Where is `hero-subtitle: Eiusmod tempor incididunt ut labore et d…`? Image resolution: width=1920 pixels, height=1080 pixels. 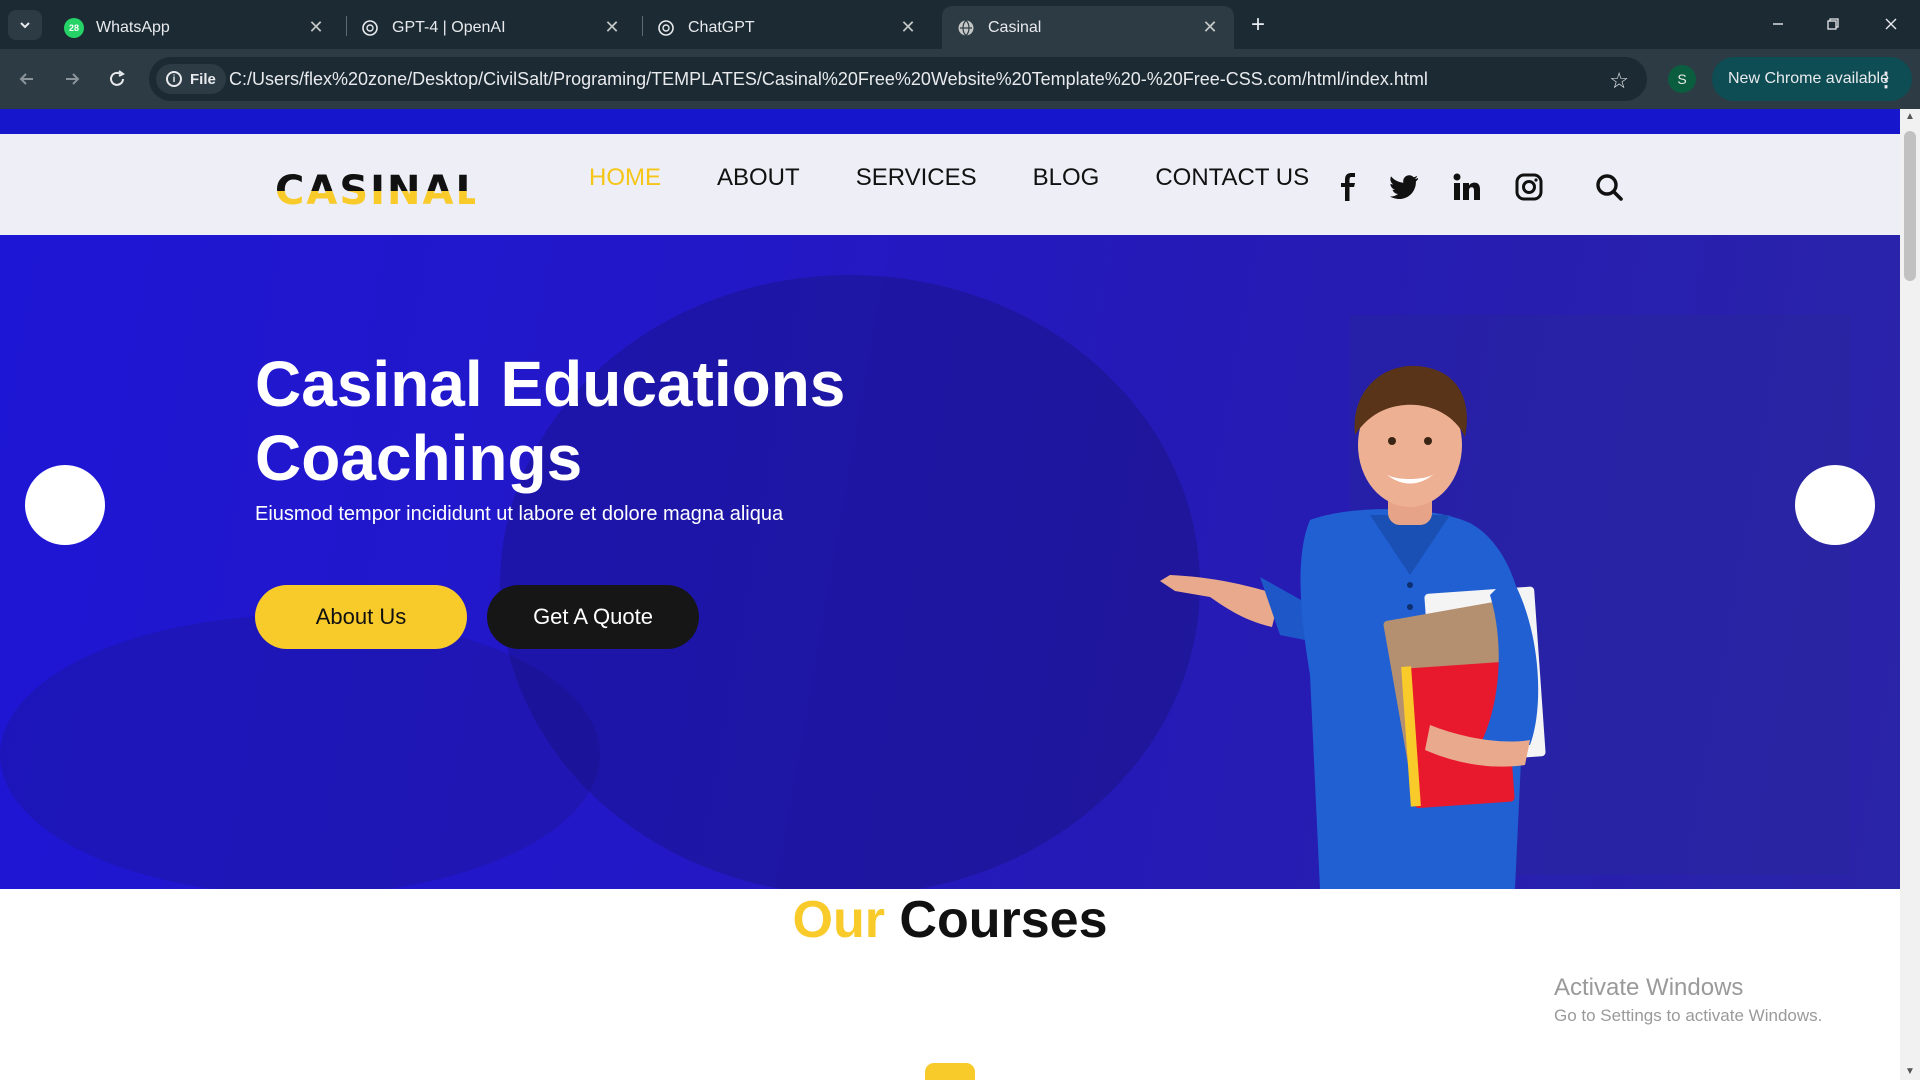
hero-subtitle: Eiusmod tempor incididunt ut labore et d… is located at coordinates (519, 514).